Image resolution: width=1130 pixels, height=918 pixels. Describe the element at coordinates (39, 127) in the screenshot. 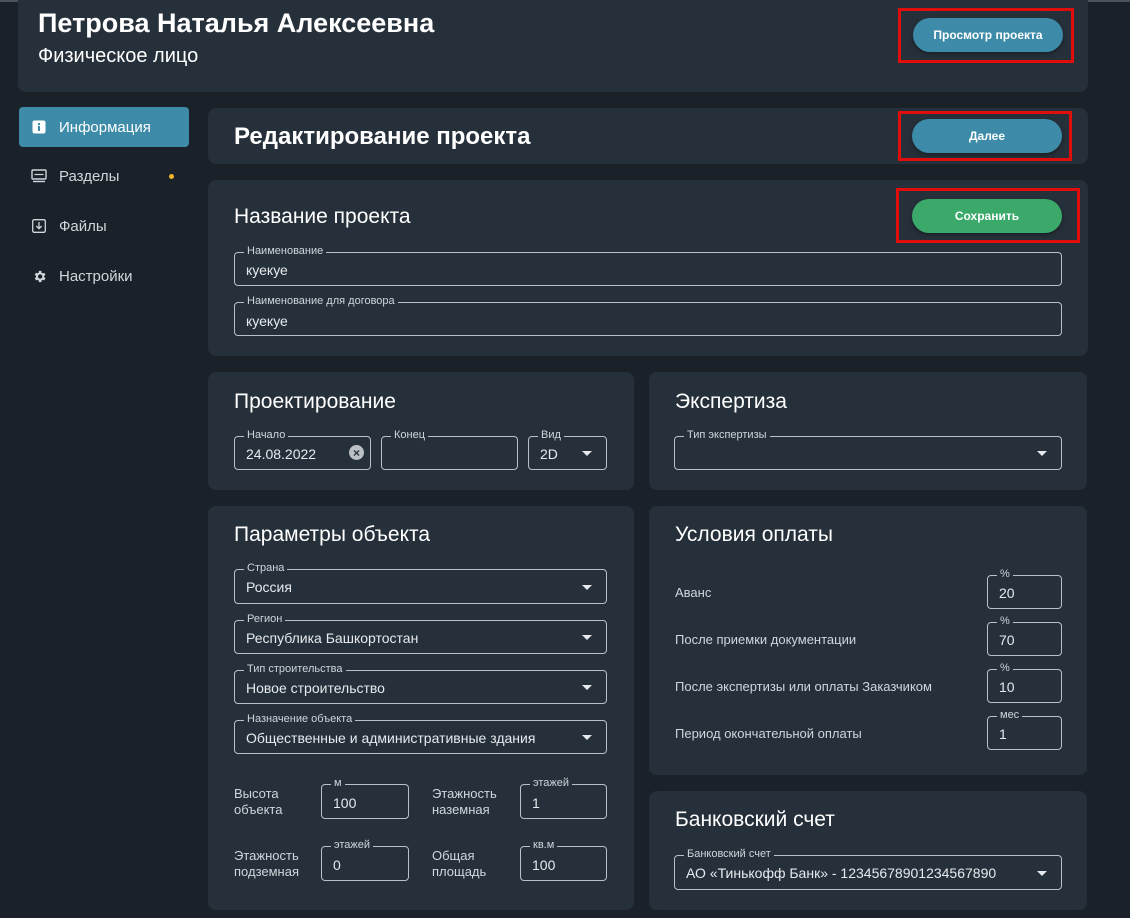

I see `info-icon` at that location.